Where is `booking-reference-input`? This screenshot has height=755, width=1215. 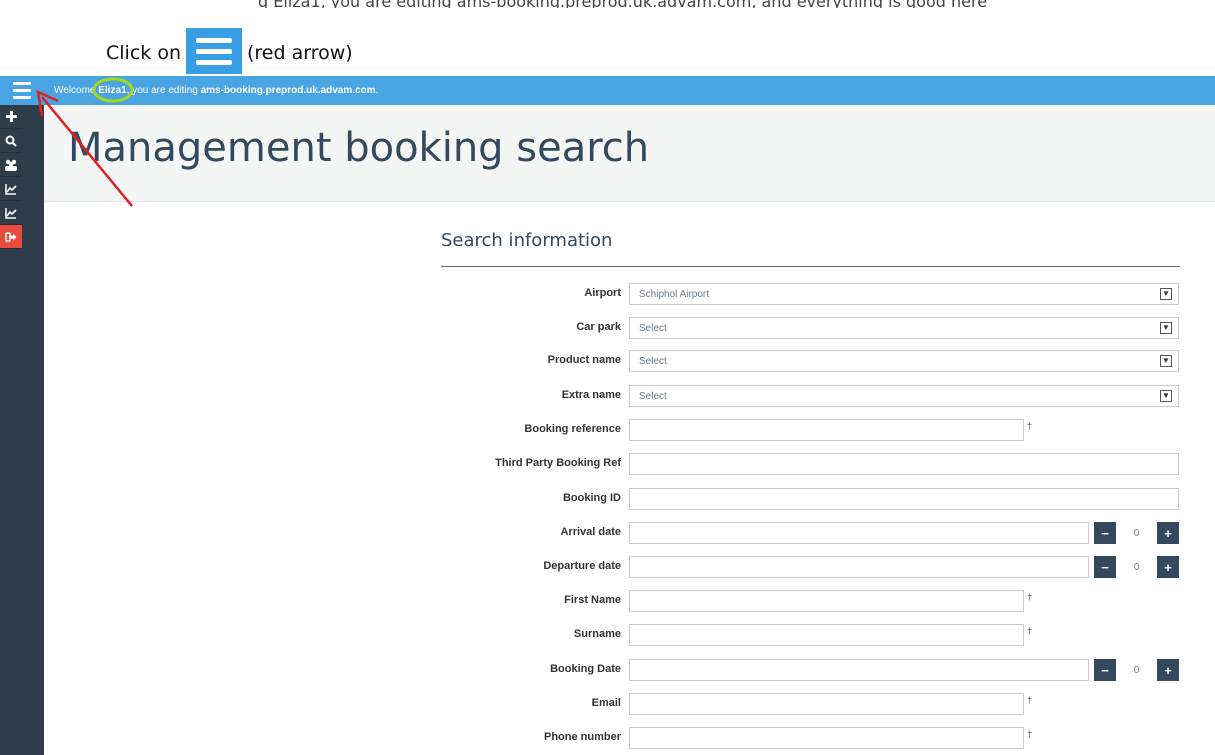 booking-reference-input is located at coordinates (826, 430).